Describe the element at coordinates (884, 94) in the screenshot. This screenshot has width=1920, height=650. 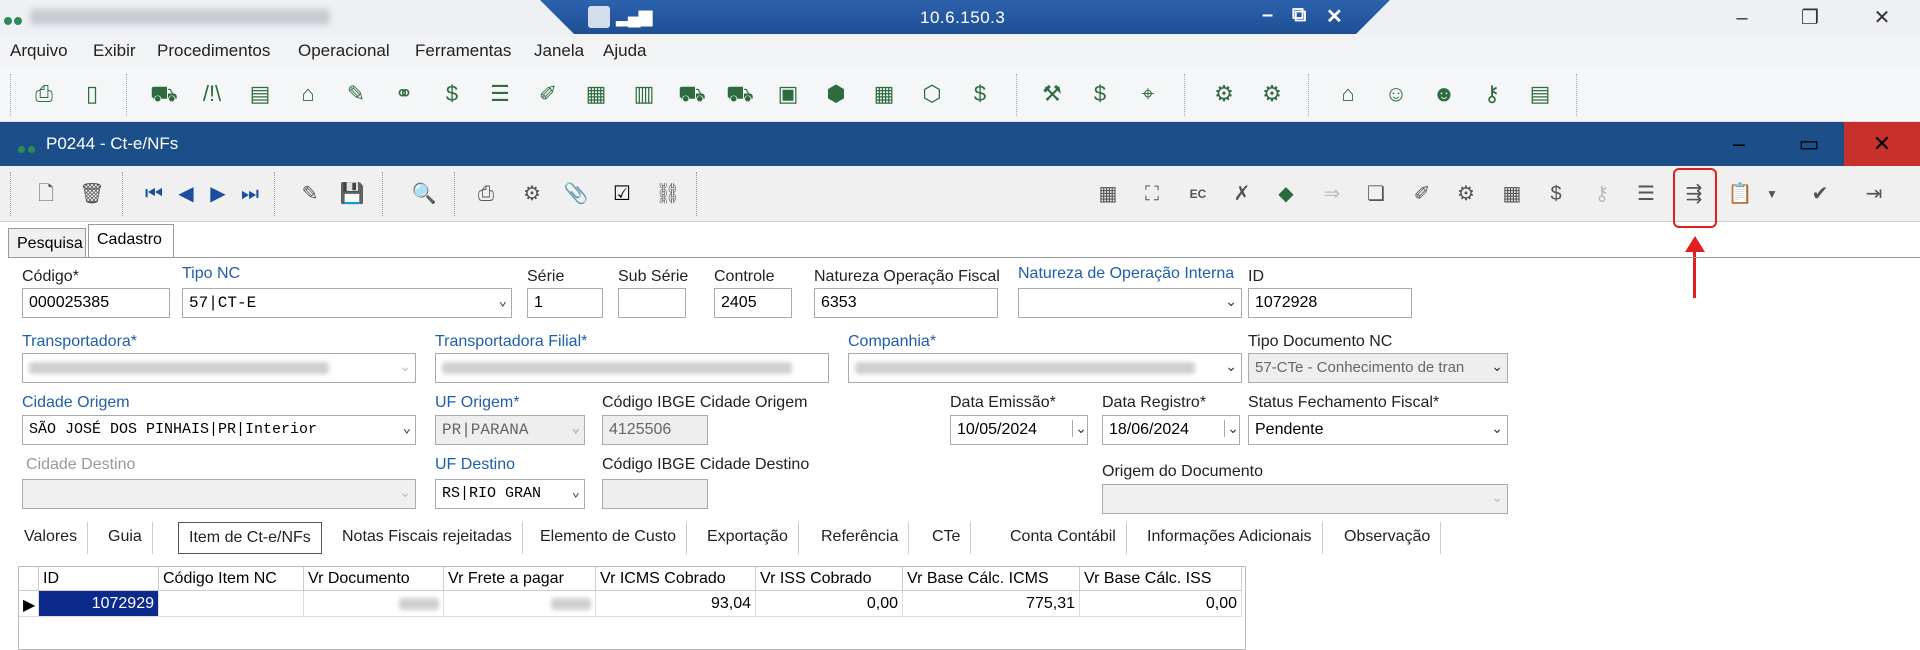
I see `table-icon: ▦` at that location.